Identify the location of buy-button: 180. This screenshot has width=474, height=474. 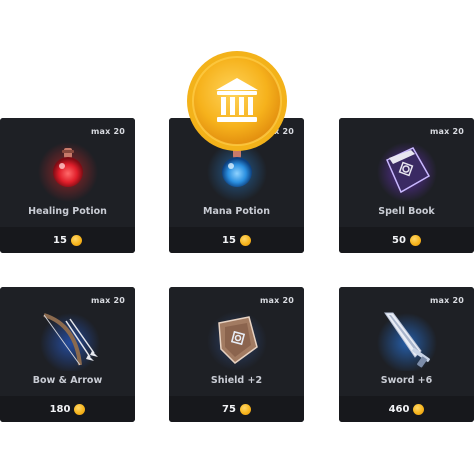
(67, 409).